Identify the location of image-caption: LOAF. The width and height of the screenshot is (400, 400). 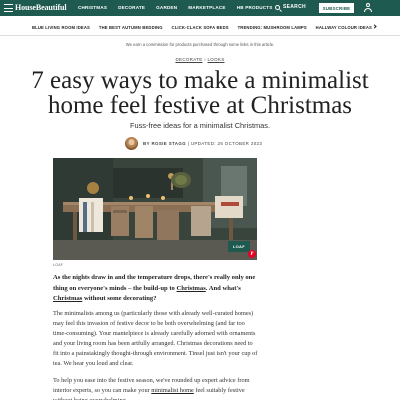
(58, 265).